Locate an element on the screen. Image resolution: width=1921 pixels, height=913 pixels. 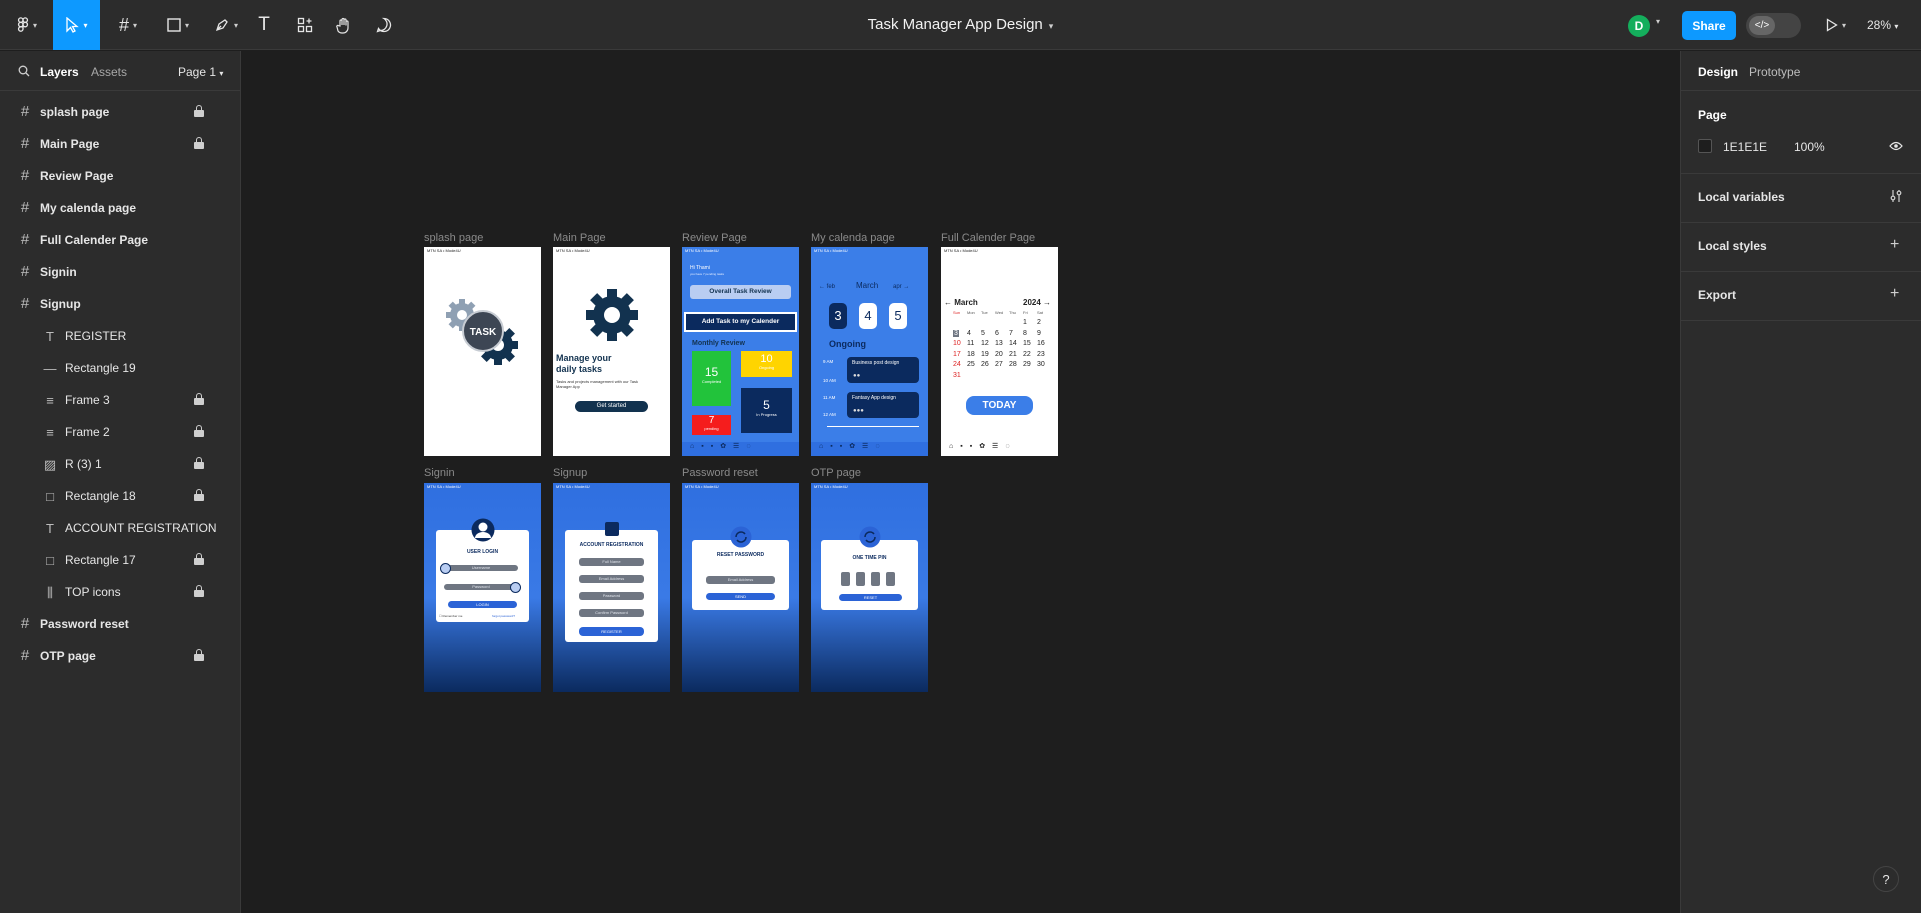
get-started-button: Get started is located at coordinates (611, 406).